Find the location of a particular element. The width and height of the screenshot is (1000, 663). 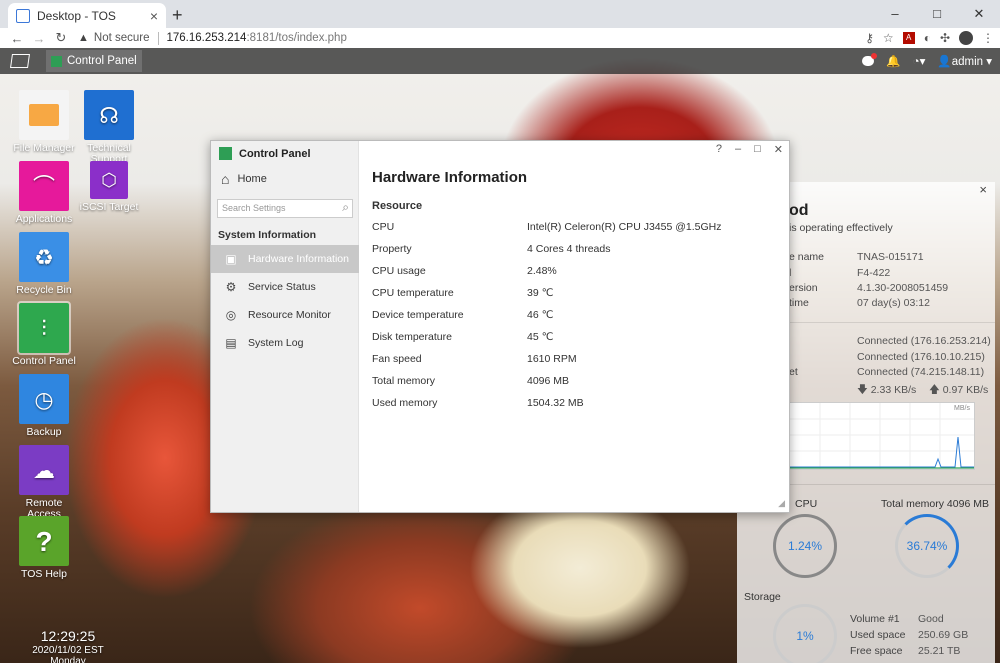

search-placeholder: Search Settings is located at coordinates (254, 208).